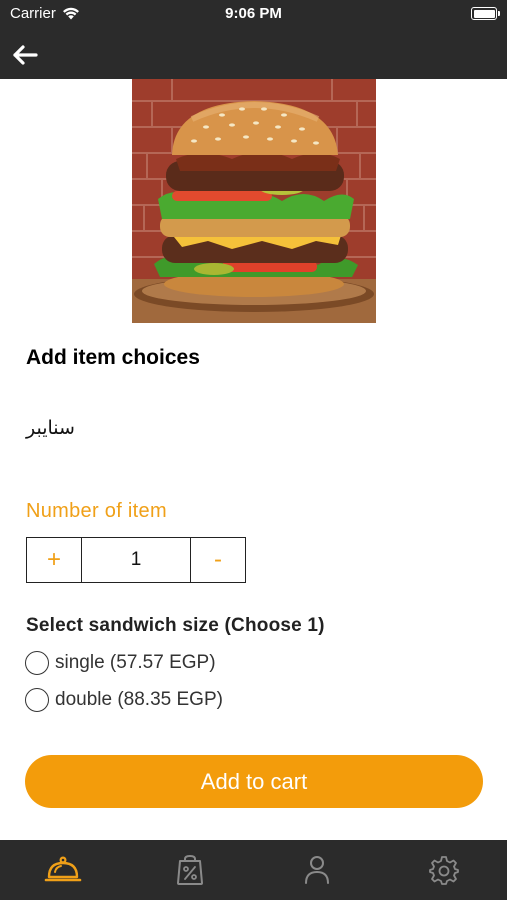  I want to click on item-name: سنايبر, so click(50, 428).